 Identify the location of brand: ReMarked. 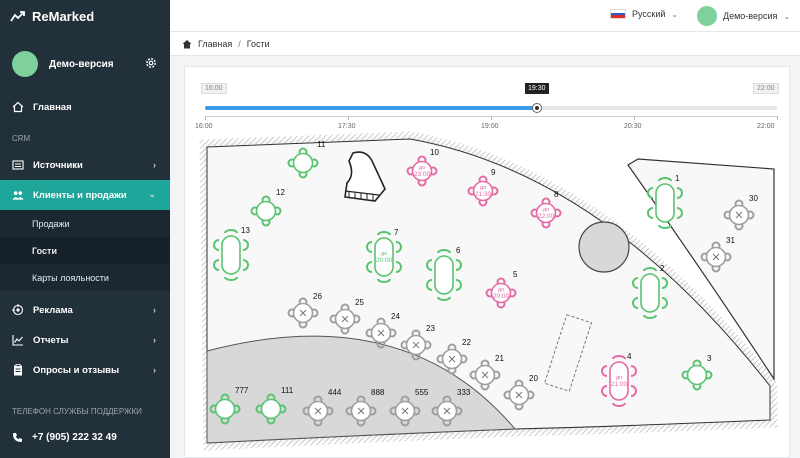
(85, 16).